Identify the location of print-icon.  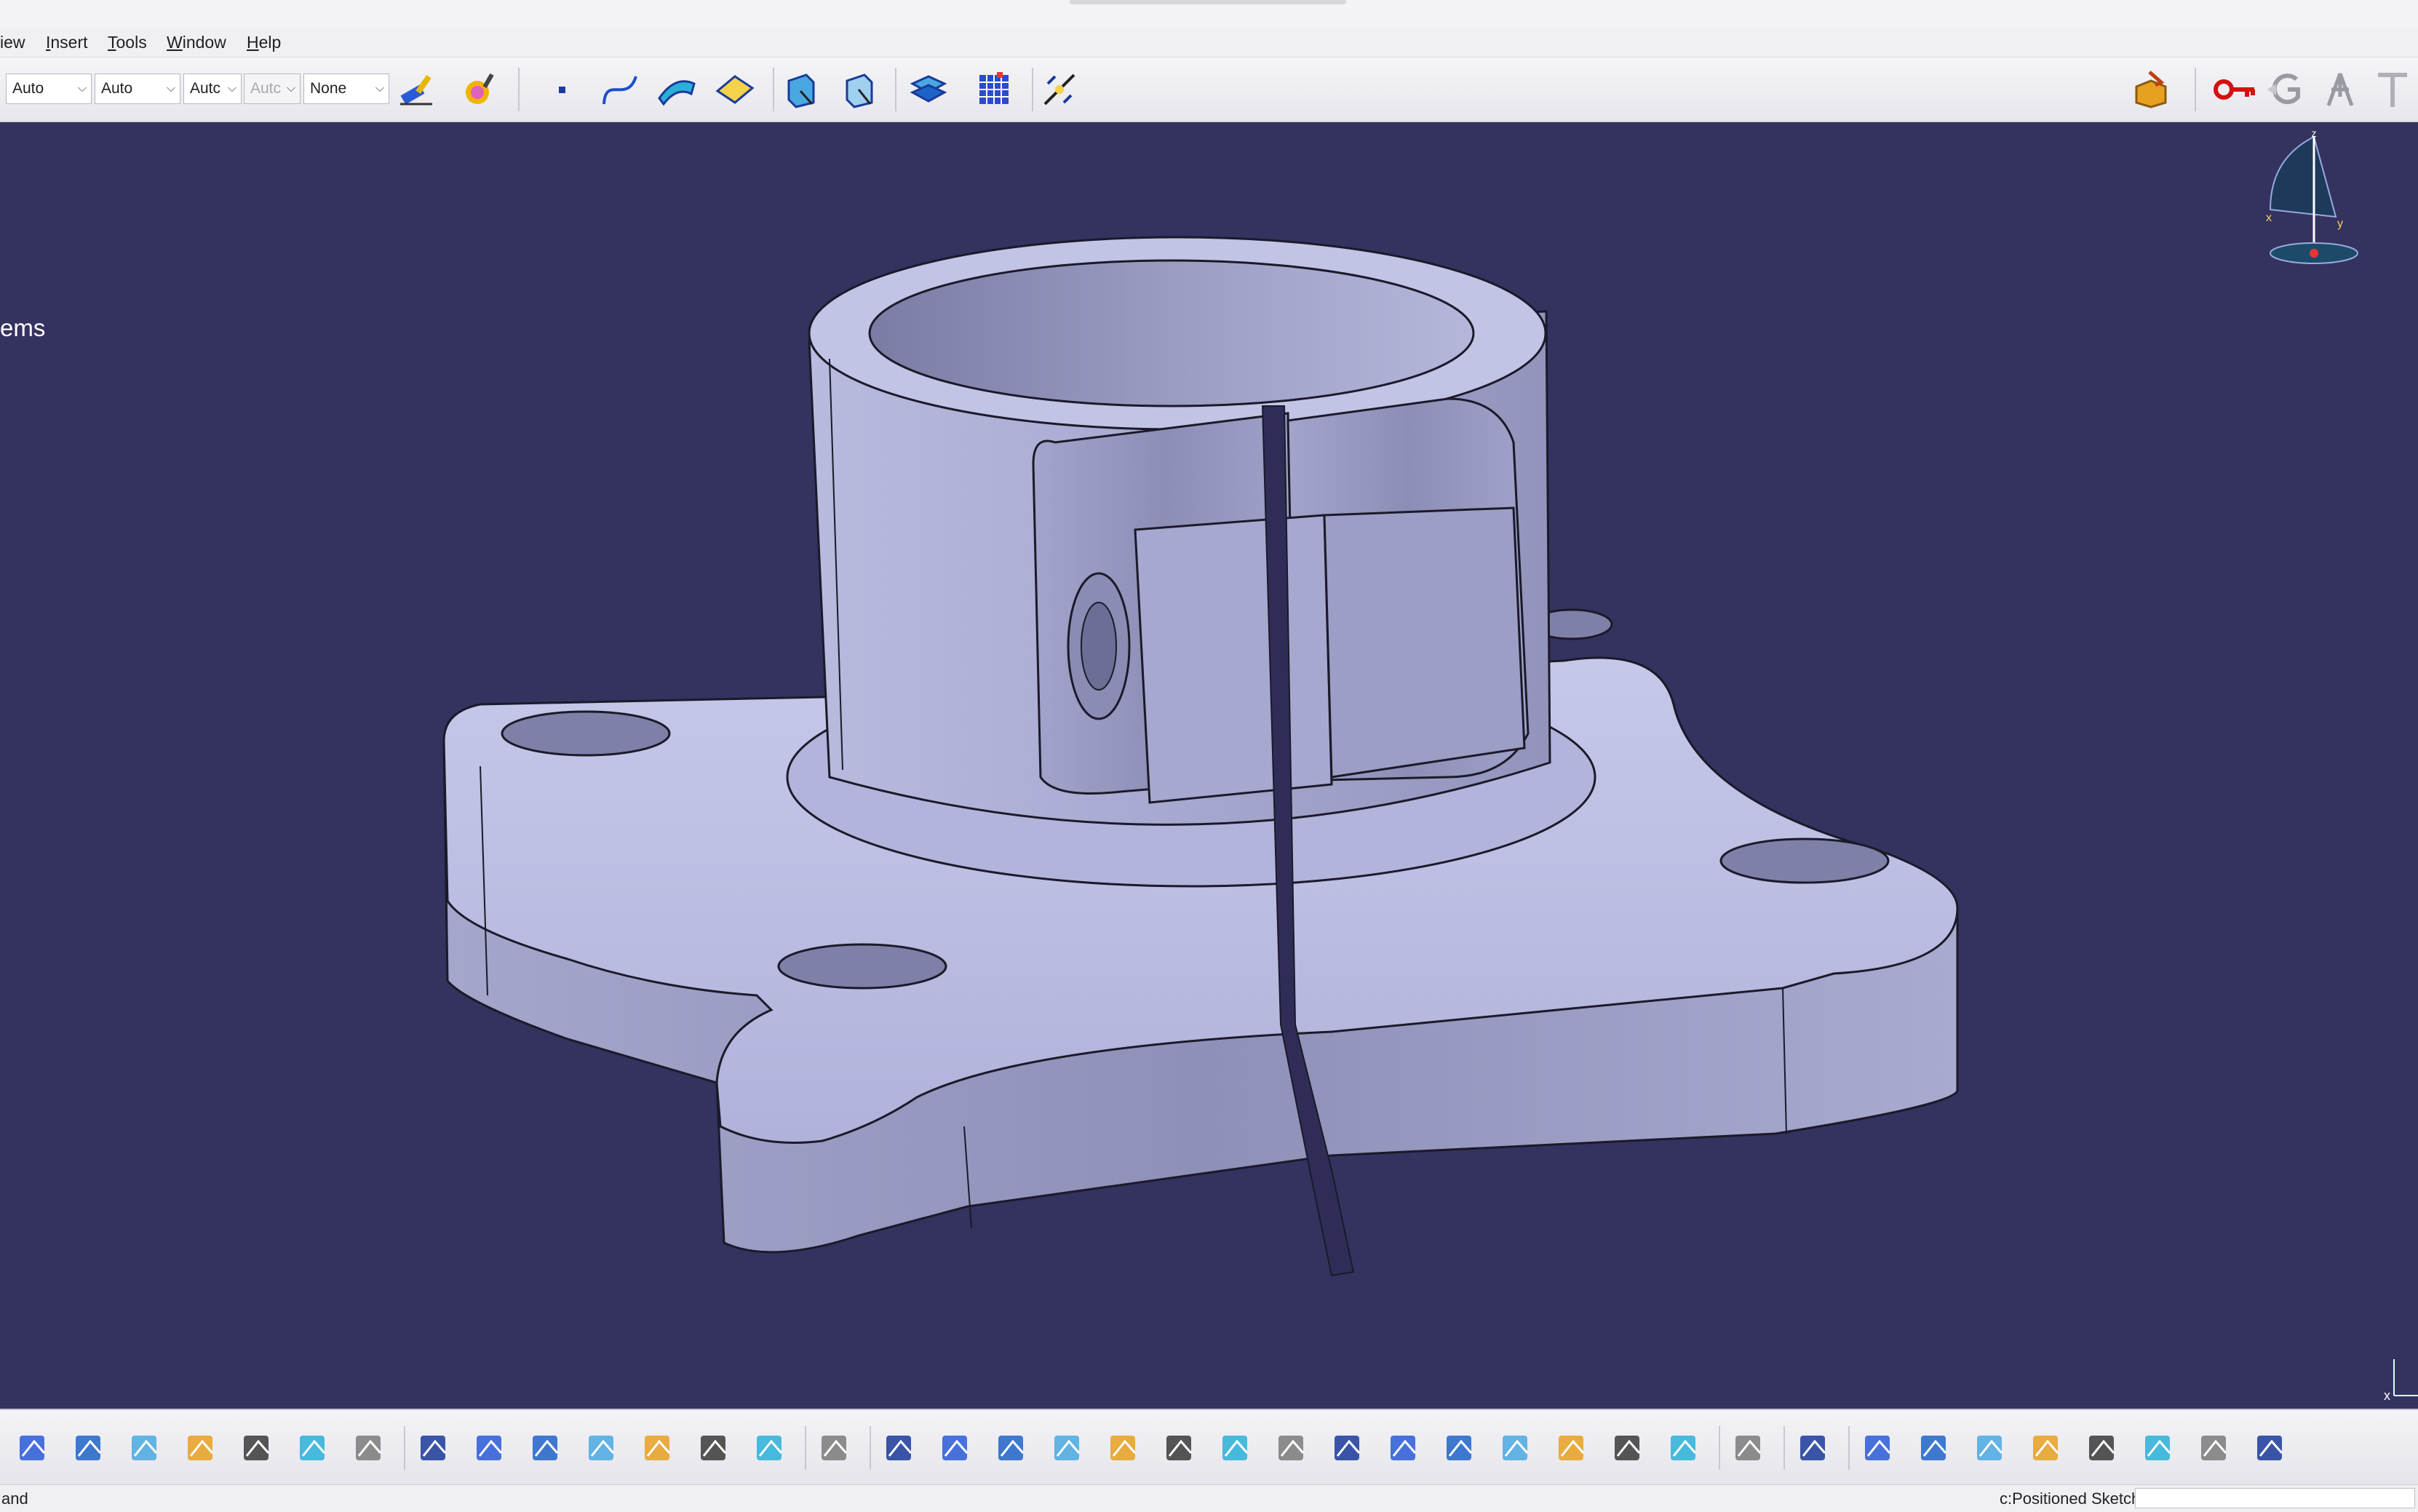
(33, 1448).